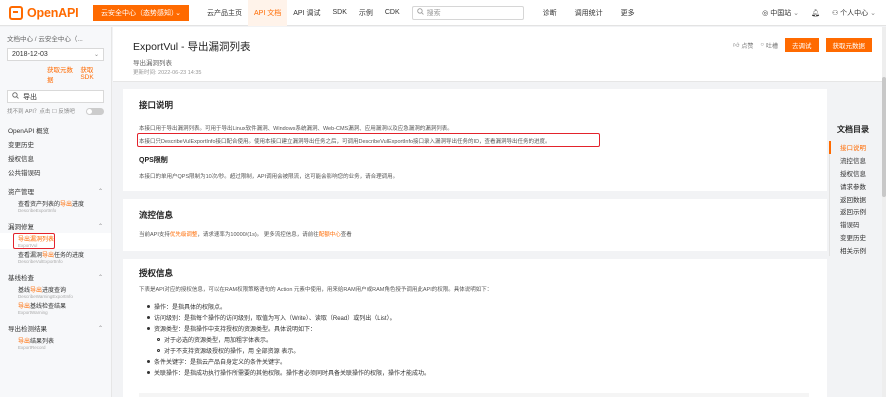  Describe the element at coordinates (30, 54) in the screenshot. I see `version-value: 2018-12-03` at that location.